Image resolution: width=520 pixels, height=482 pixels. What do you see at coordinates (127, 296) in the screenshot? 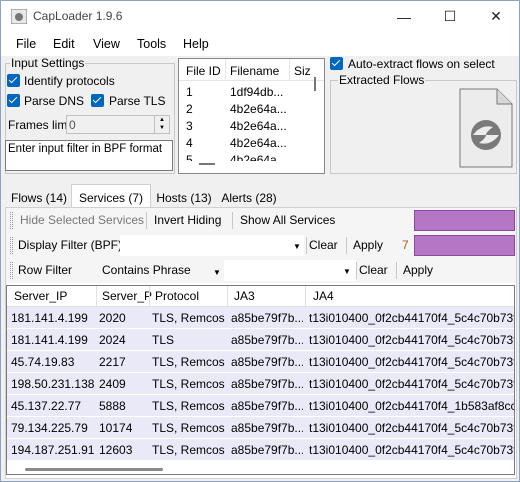
I see `grid-col-server-port: Server_P` at bounding box center [127, 296].